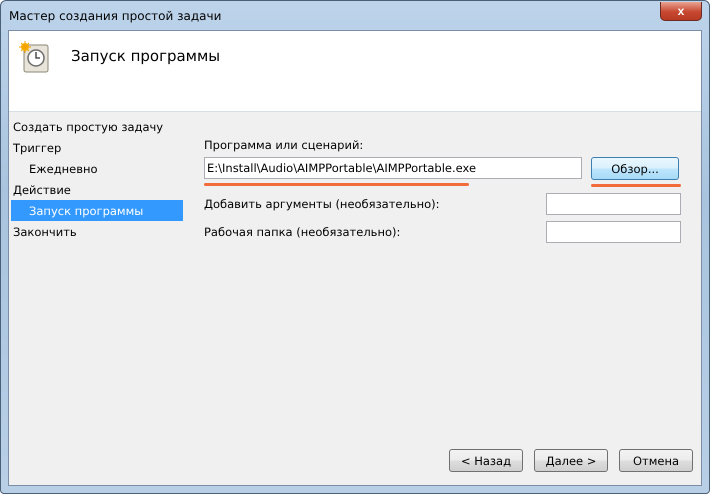 The image size is (710, 494). I want to click on wizard-step: Закончить, so click(96, 231).